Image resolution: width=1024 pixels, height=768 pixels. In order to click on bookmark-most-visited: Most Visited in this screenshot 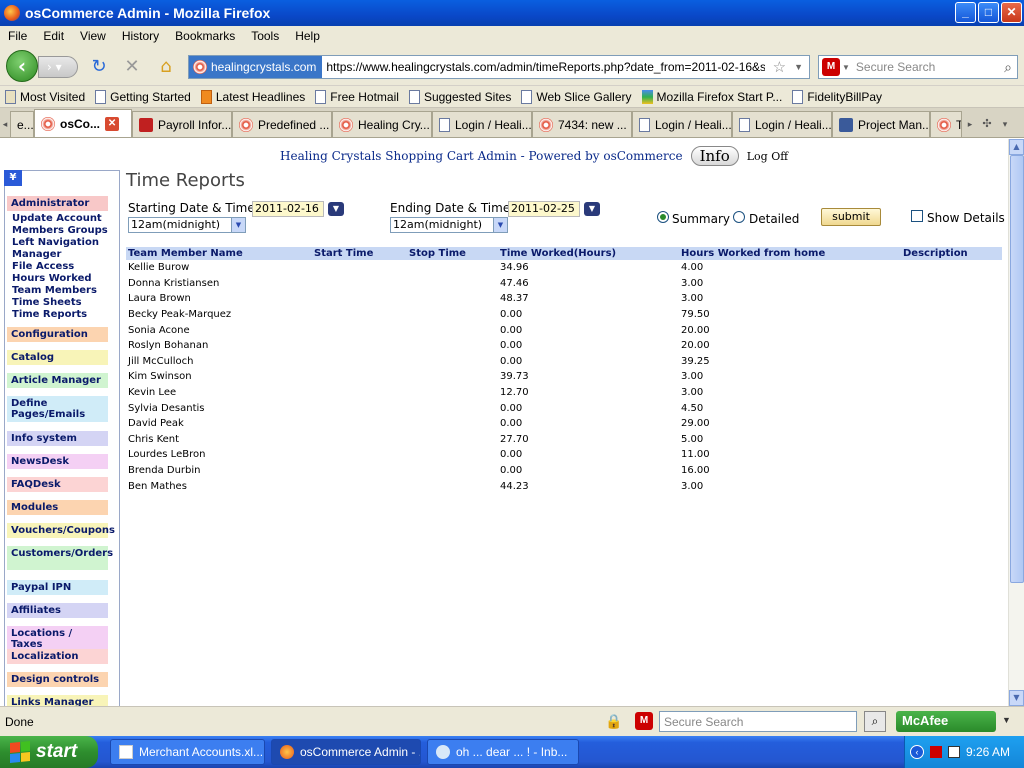, I will do `click(45, 96)`.